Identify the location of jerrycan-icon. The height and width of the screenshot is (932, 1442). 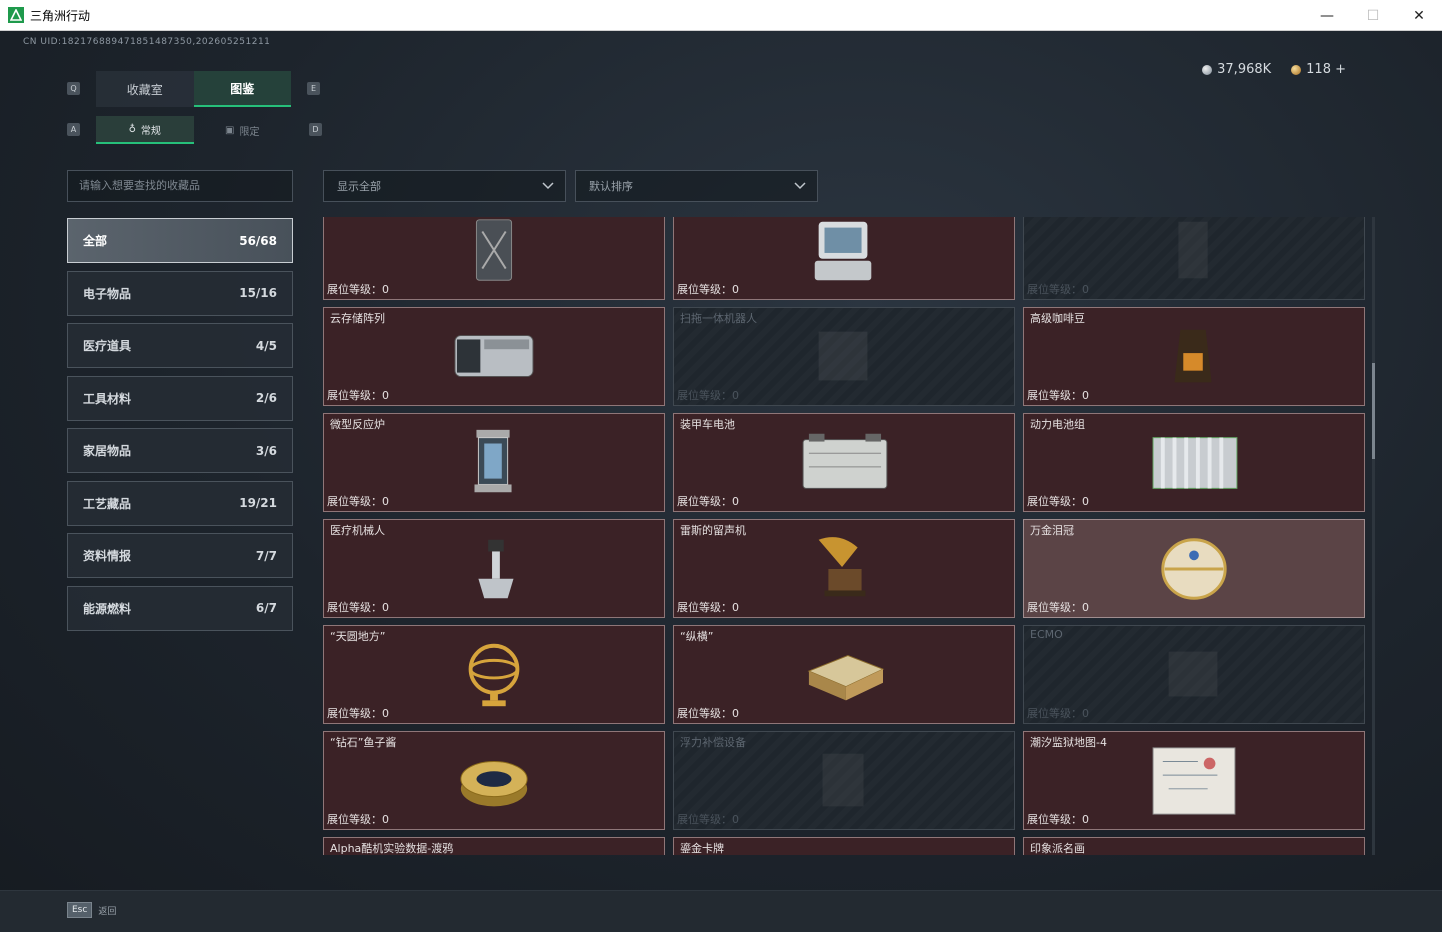
(494, 253).